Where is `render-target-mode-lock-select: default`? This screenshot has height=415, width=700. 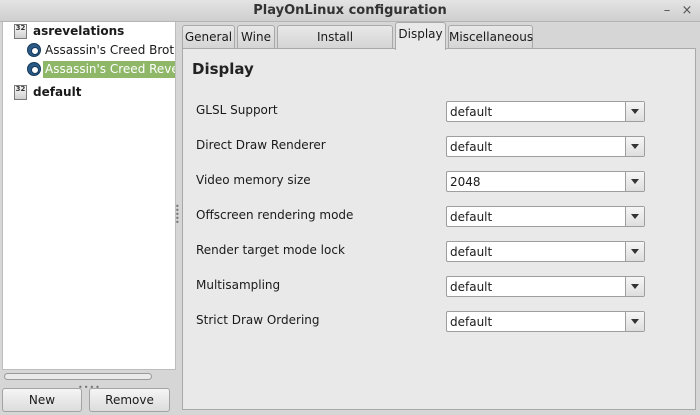 render-target-mode-lock-select: default is located at coordinates (545, 251).